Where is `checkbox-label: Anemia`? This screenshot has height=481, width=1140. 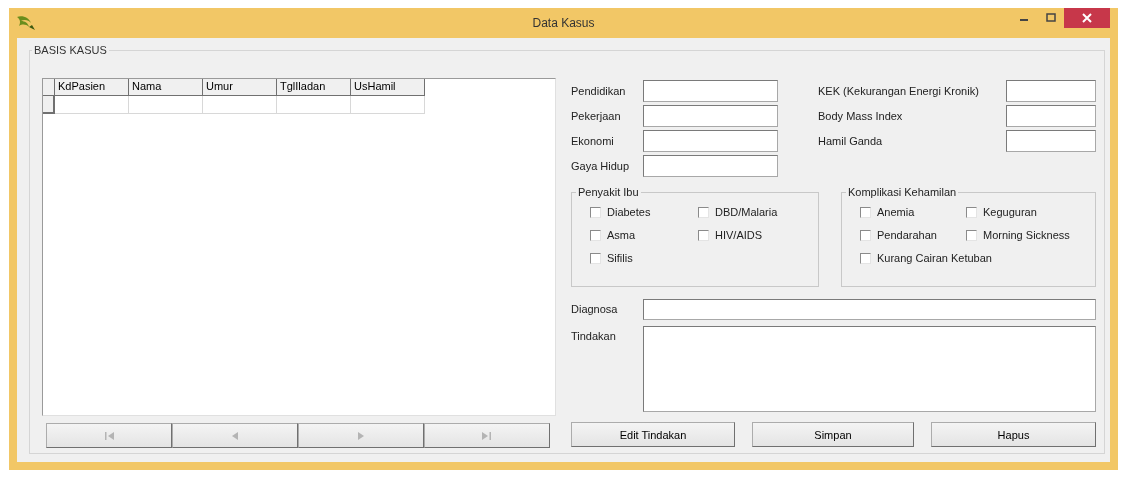
checkbox-label: Anemia is located at coordinates (896, 212).